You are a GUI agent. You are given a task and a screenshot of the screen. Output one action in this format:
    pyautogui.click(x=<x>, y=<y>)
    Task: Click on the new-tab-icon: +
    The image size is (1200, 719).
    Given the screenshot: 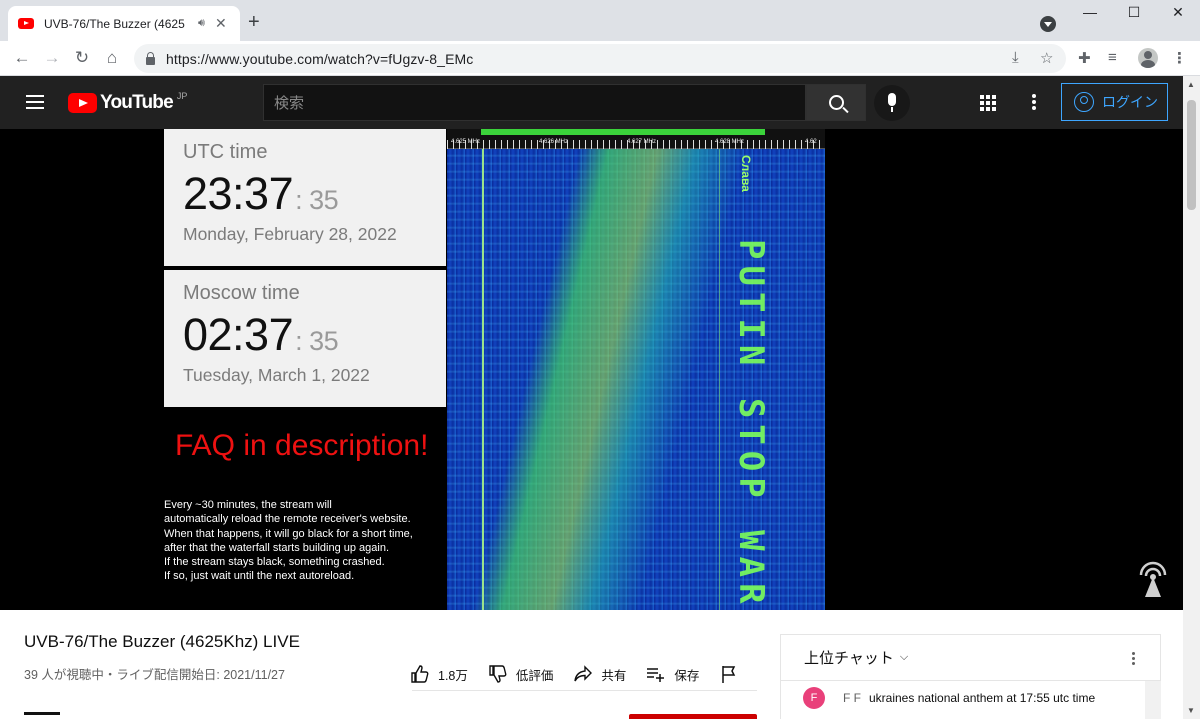 What is the action you would take?
    pyautogui.click(x=254, y=22)
    